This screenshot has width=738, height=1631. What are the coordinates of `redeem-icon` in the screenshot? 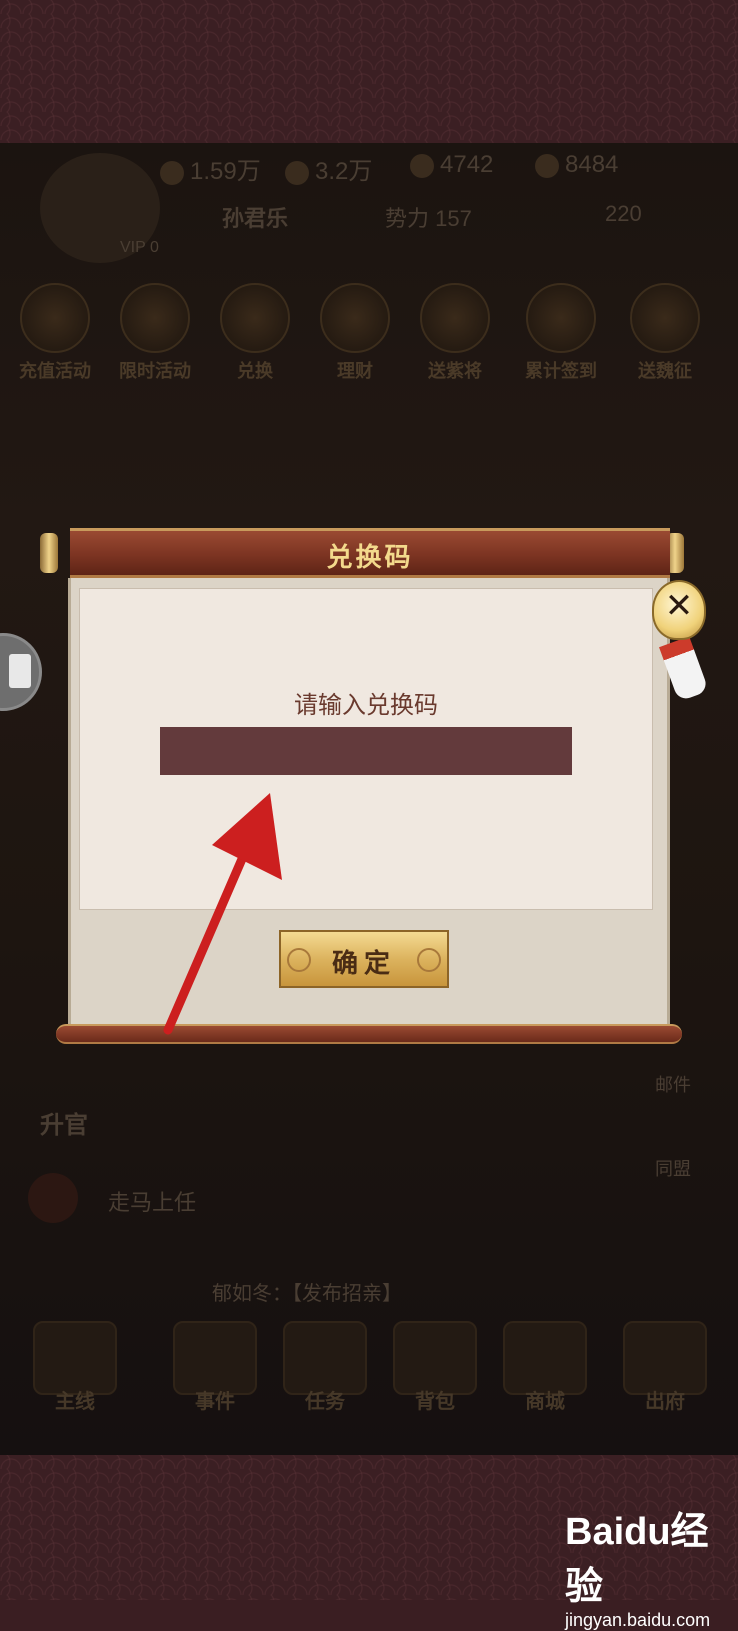 It's located at (255, 318).